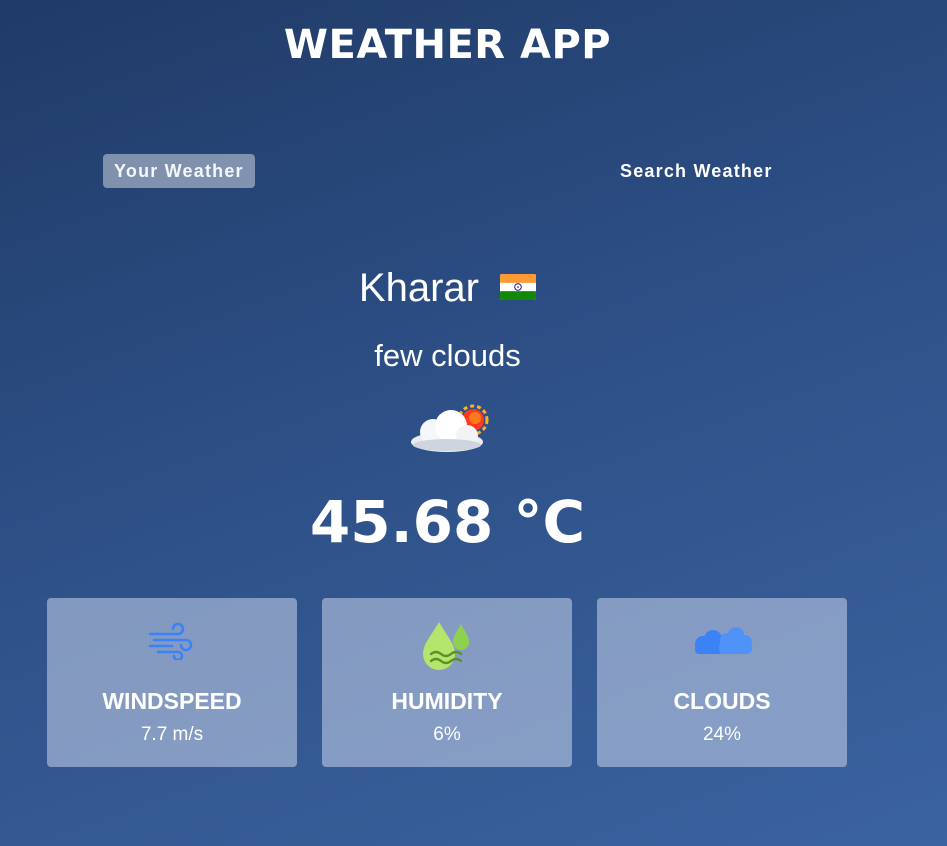  What do you see at coordinates (172, 701) in the screenshot?
I see `windspeed-label: WINDSPEED` at bounding box center [172, 701].